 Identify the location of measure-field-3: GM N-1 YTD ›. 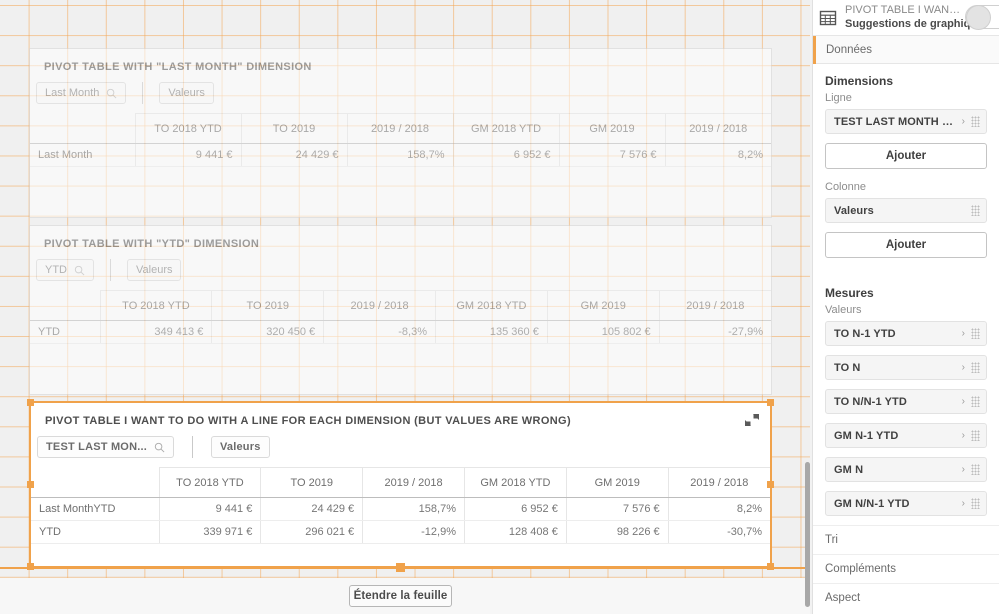
(906, 435).